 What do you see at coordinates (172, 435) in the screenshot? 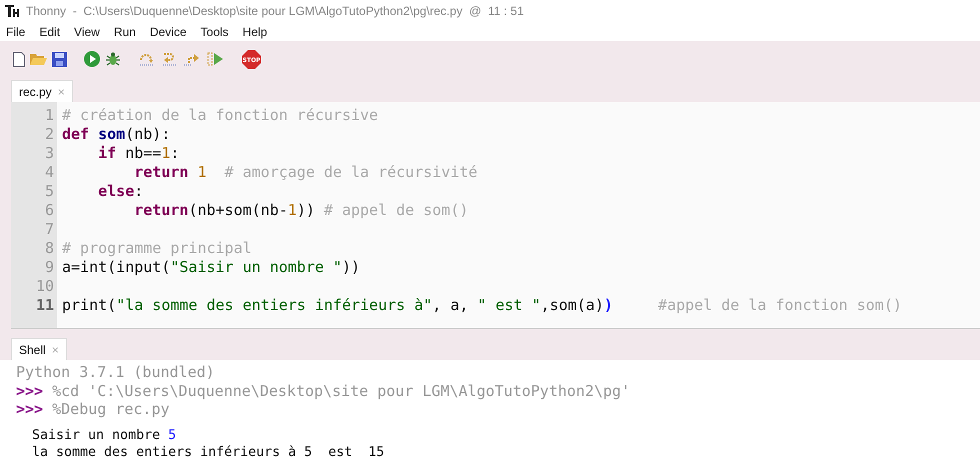
I see `typed-value: 5` at bounding box center [172, 435].